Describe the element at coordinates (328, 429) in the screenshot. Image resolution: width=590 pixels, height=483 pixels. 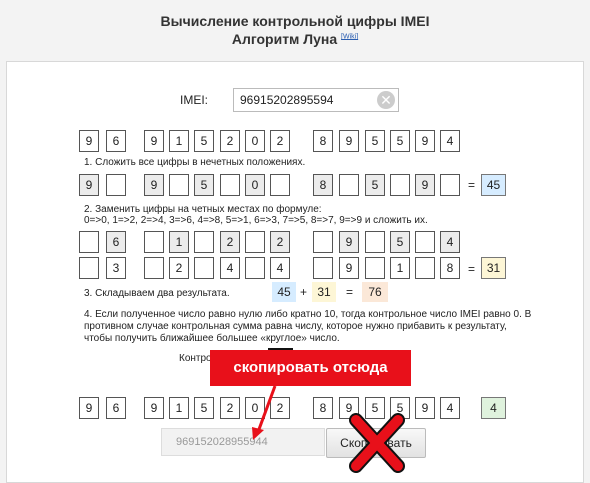
I see `annotation-overlay` at that location.